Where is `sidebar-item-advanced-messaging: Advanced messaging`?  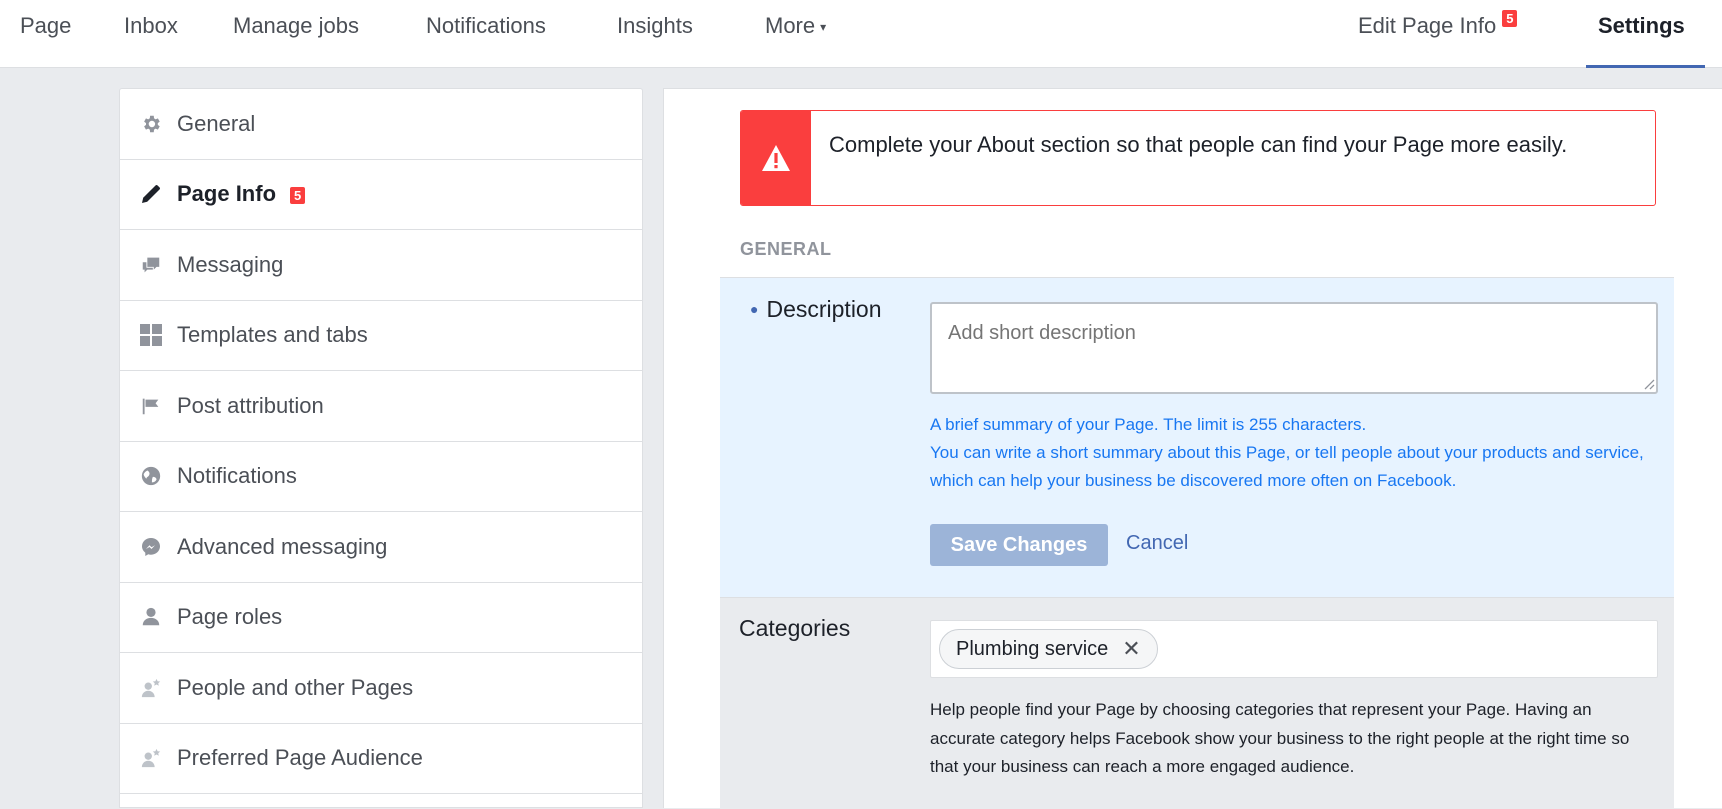
sidebar-item-advanced-messaging: Advanced messaging is located at coordinates (381, 547).